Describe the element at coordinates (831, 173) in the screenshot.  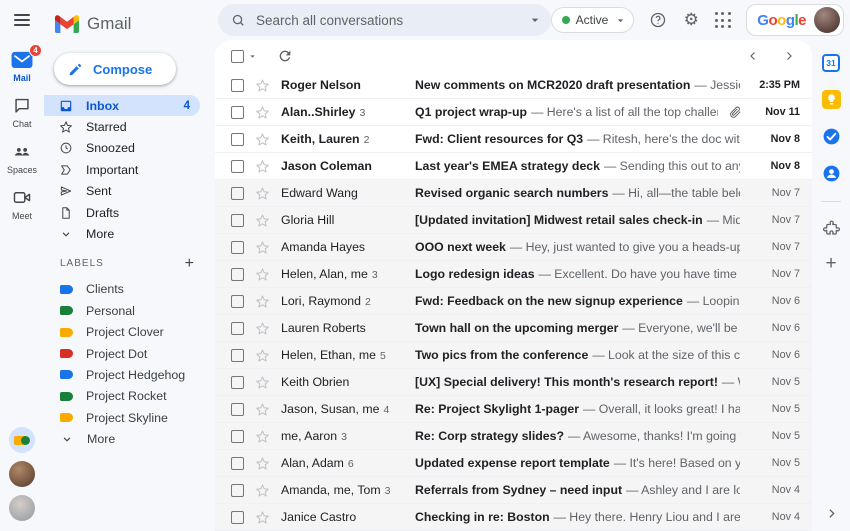
I see `contacts-icon` at that location.